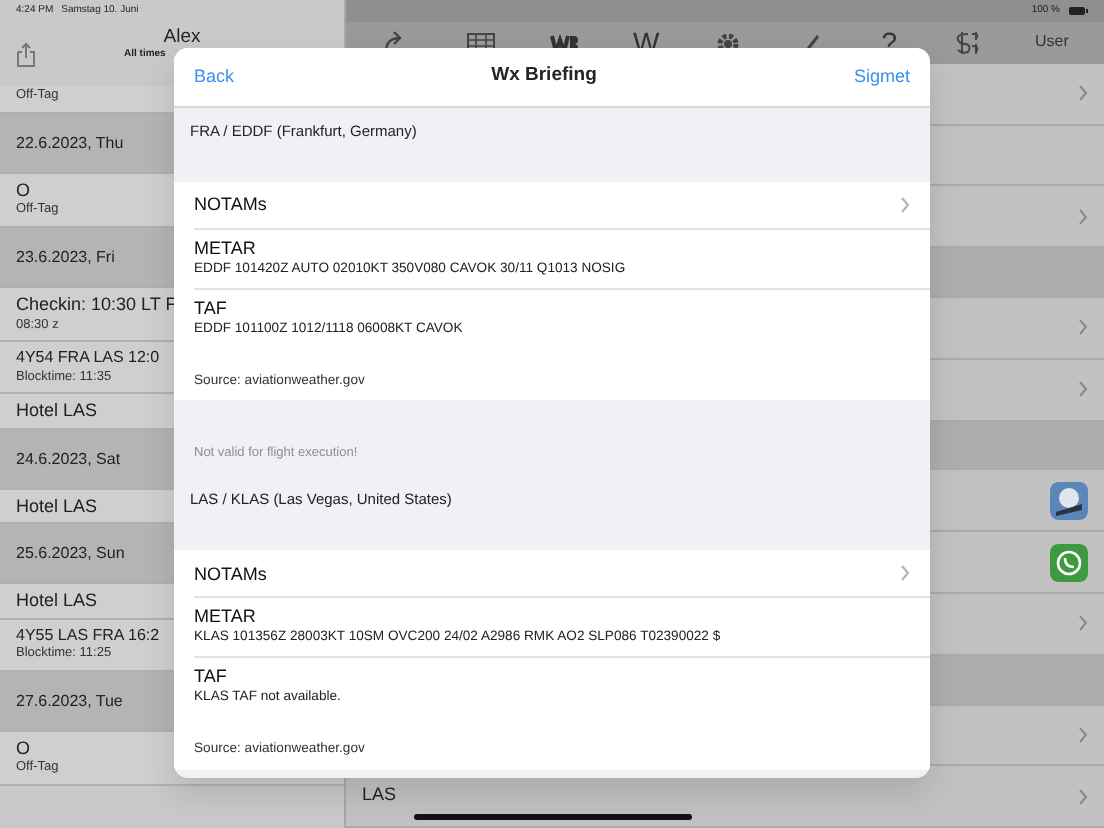 Image resolution: width=1104 pixels, height=828 pixels. Describe the element at coordinates (966, 42) in the screenshot. I see `dollar-icon` at that location.